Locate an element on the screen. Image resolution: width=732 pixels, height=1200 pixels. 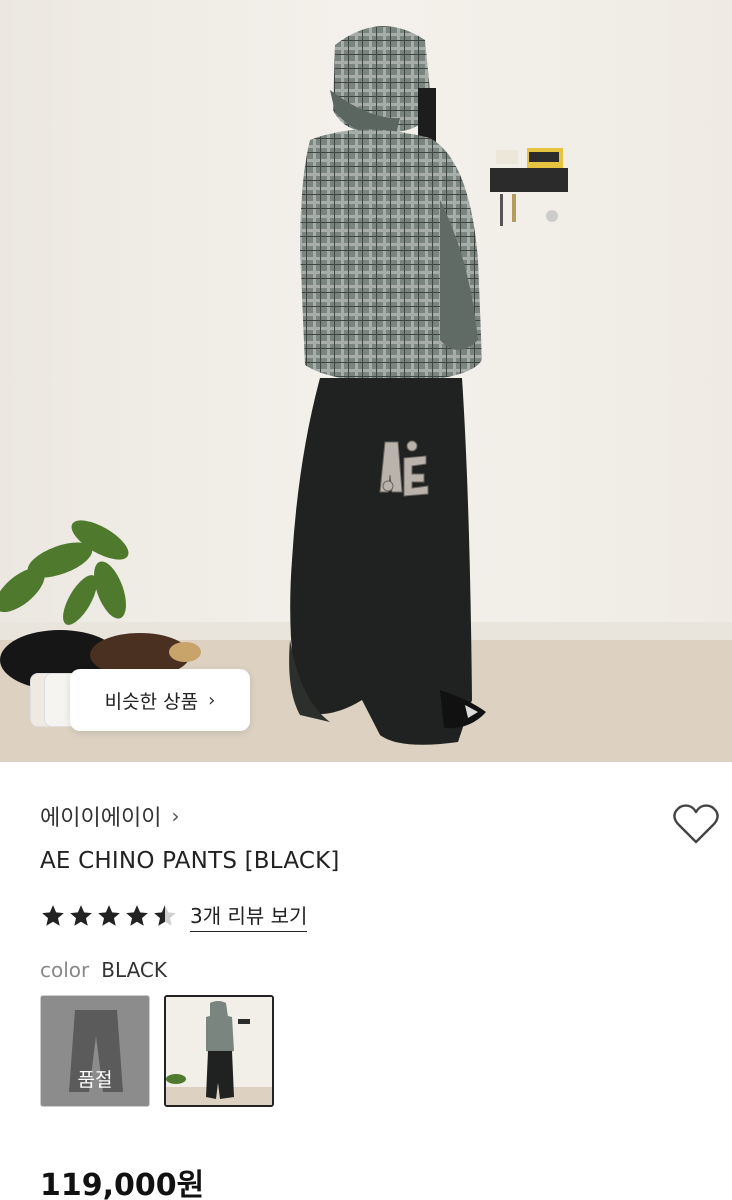
star-rating is located at coordinates (109, 916).